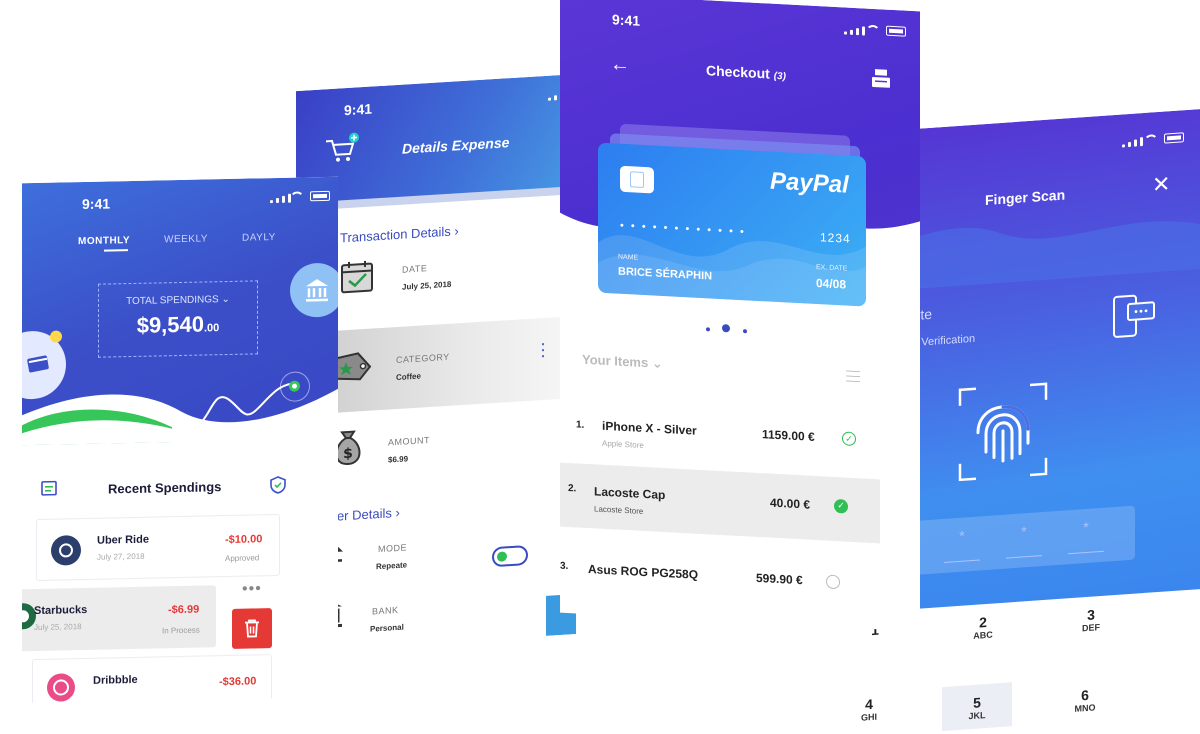  Describe the element at coordinates (1085, 700) in the screenshot. I see `key-6: 6 MNO` at that location.